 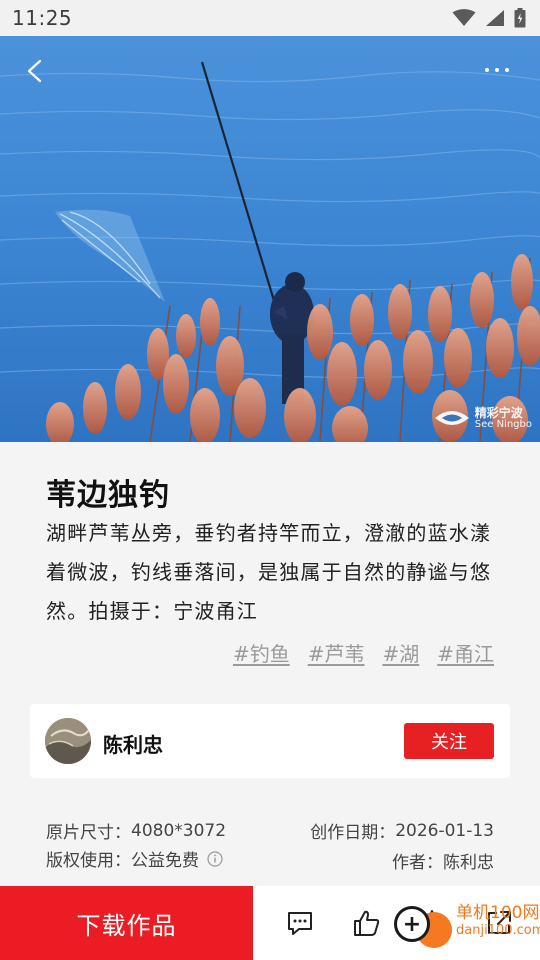 I want to click on site-watermark-text: 单机100网 danji100.com, so click(x=498, y=922).